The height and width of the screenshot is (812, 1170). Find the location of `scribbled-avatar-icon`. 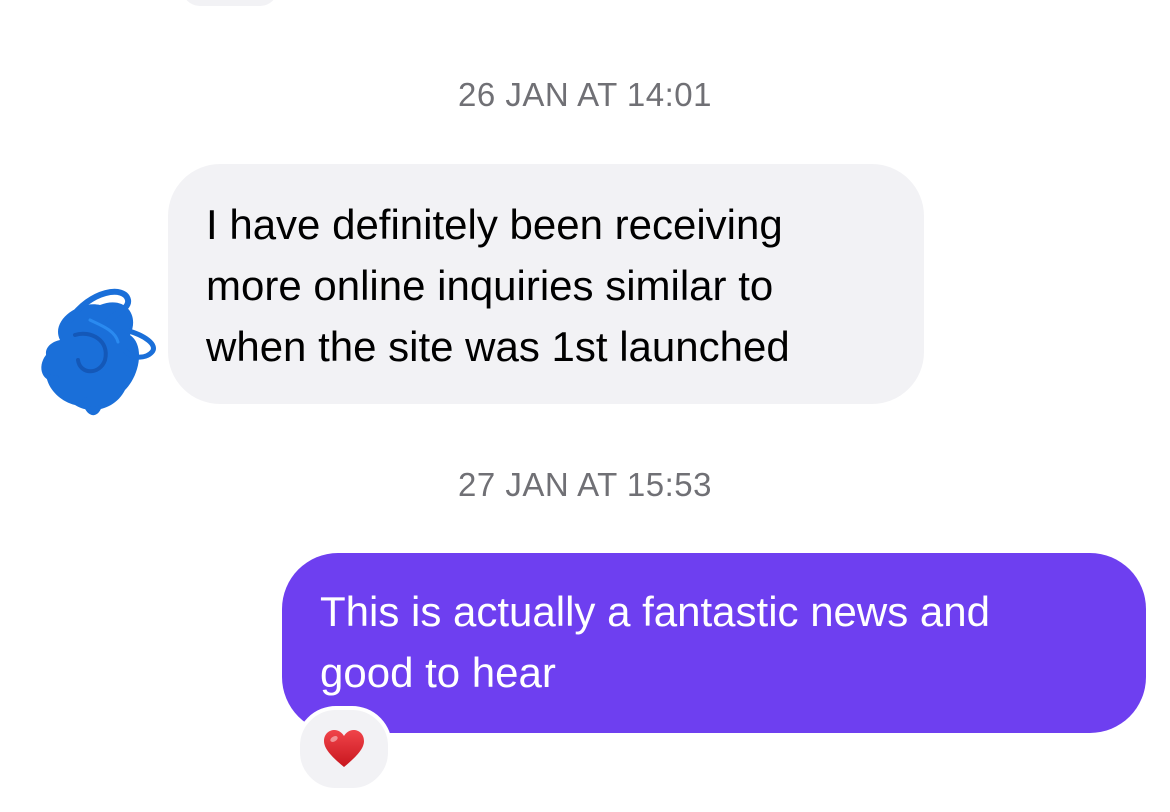

scribbled-avatar-icon is located at coordinates (98, 352).